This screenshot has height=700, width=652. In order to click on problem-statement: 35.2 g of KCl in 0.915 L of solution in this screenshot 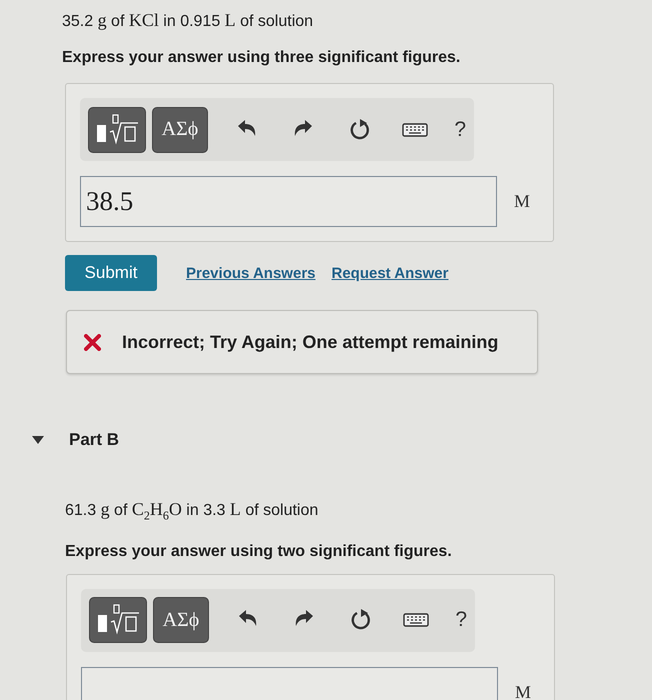, I will do `click(188, 20)`.